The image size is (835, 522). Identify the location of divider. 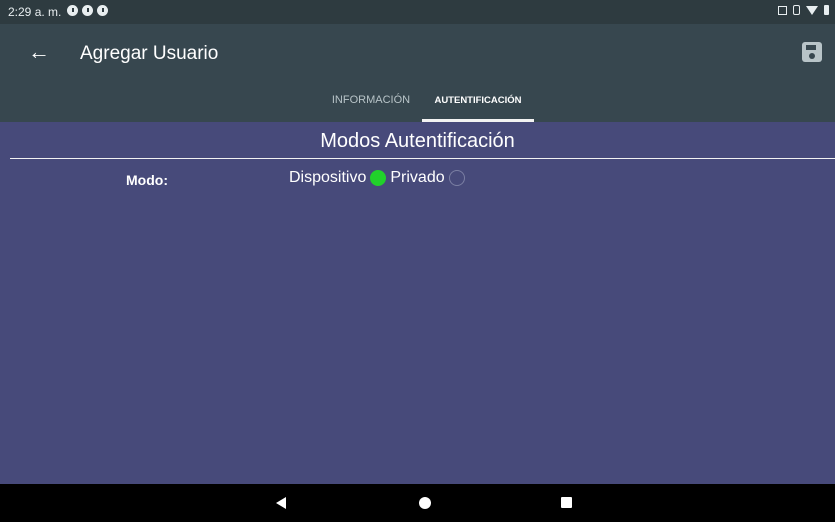
(422, 158).